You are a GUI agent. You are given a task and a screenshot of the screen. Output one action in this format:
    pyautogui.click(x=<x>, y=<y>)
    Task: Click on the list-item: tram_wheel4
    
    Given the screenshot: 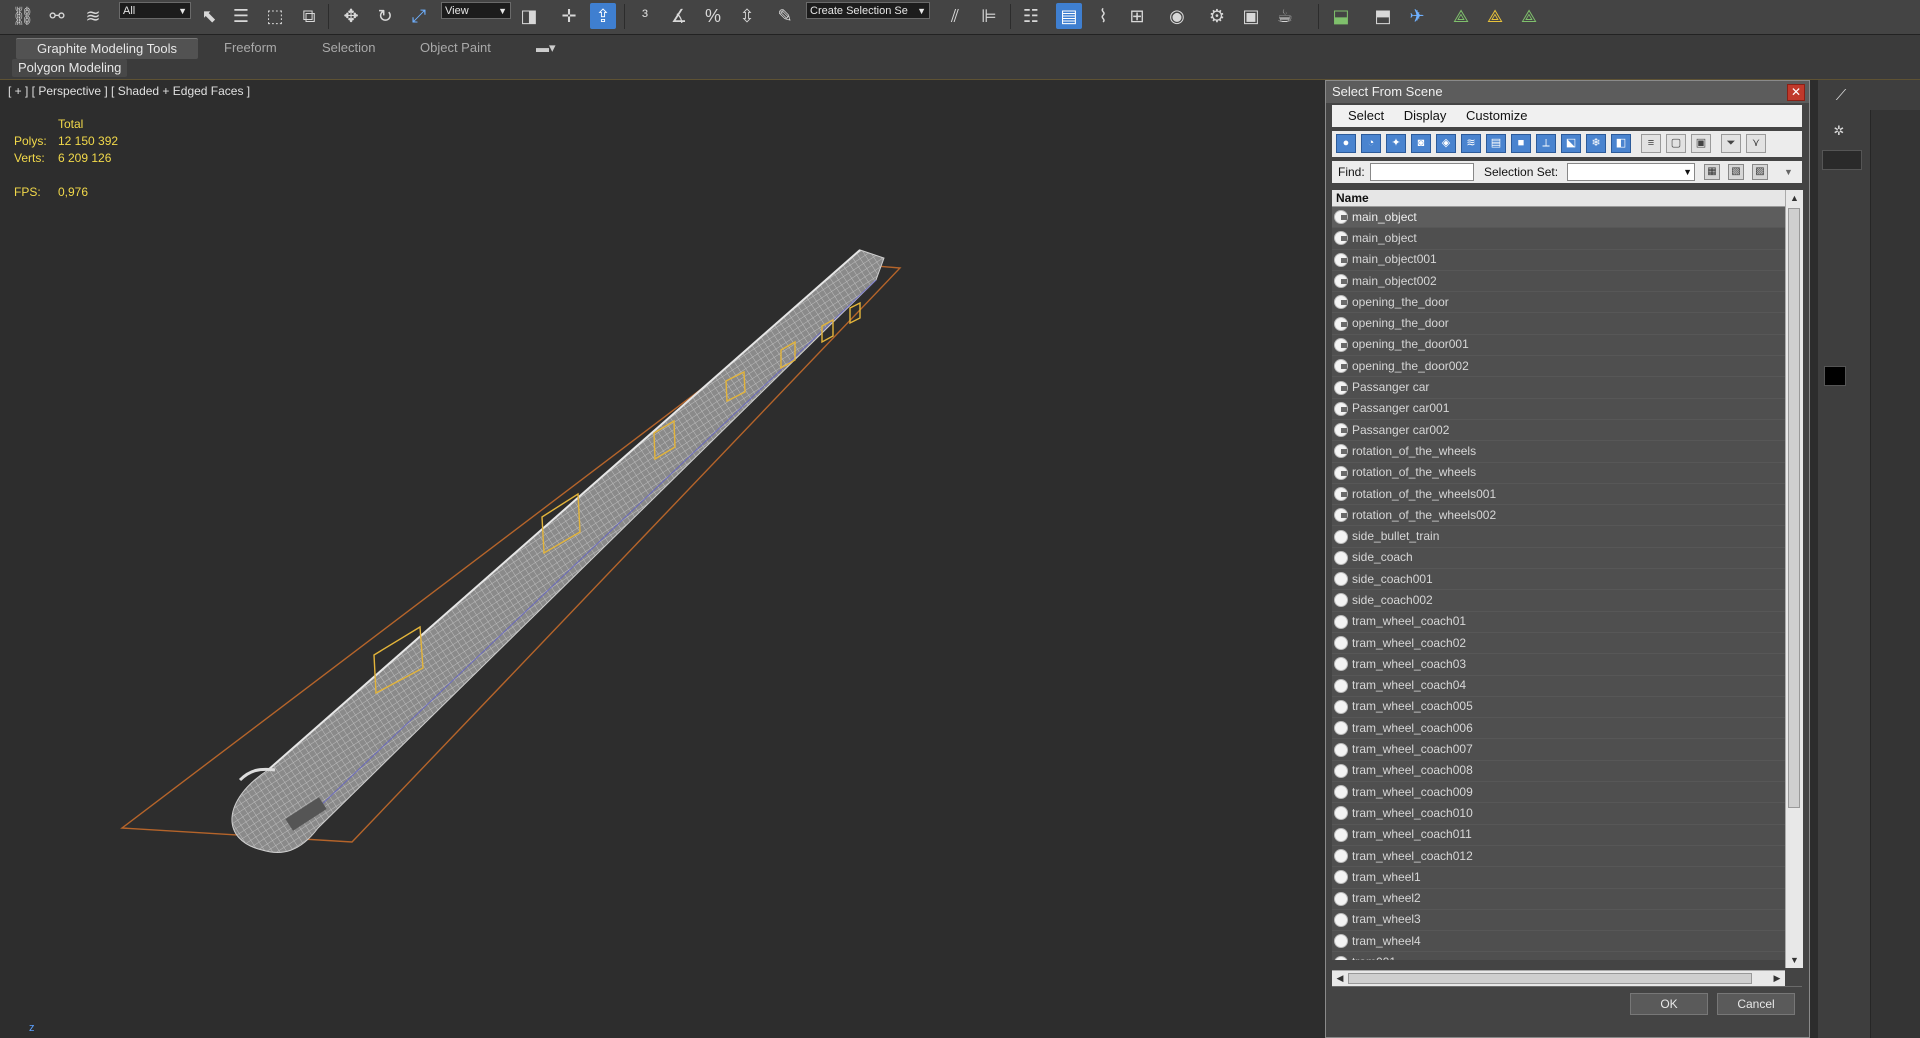 What is the action you would take?
    pyautogui.click(x=1558, y=942)
    